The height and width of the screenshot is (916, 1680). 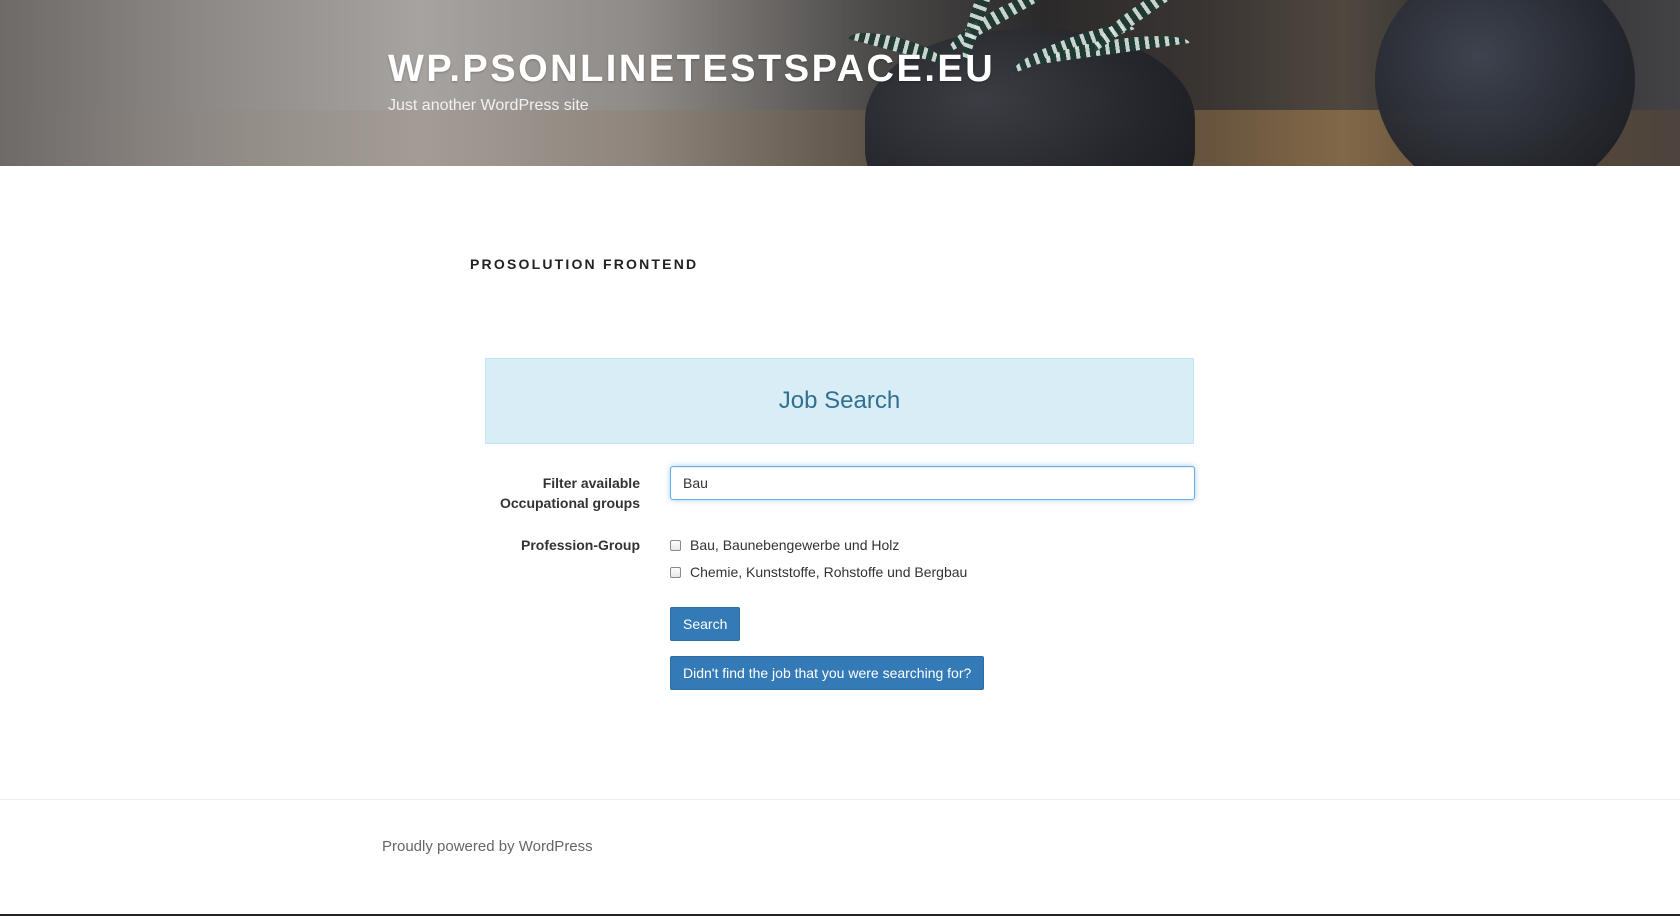 I want to click on profession-group-option: Bau, Baunebengewerbe und Holz, so click(x=784, y=545).